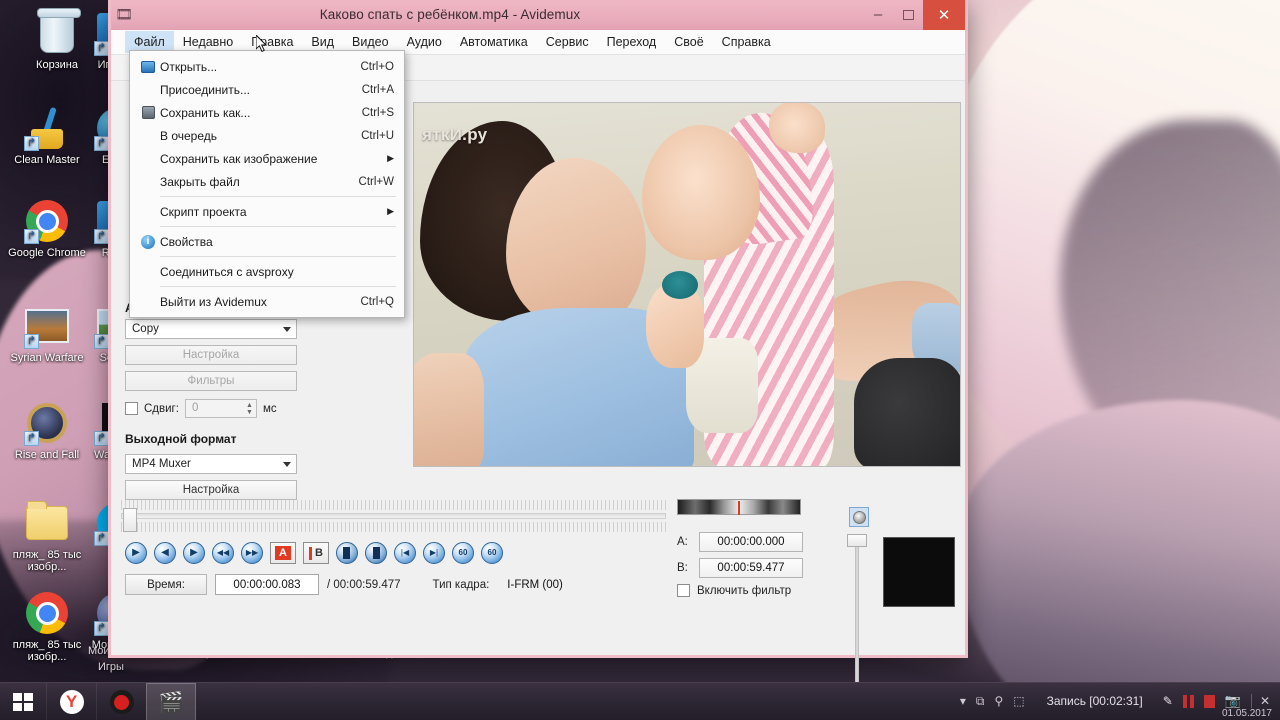 The width and height of the screenshot is (1280, 720). Describe the element at coordinates (1246, 713) in the screenshot. I see `tray-date: 01.05.2017` at that location.